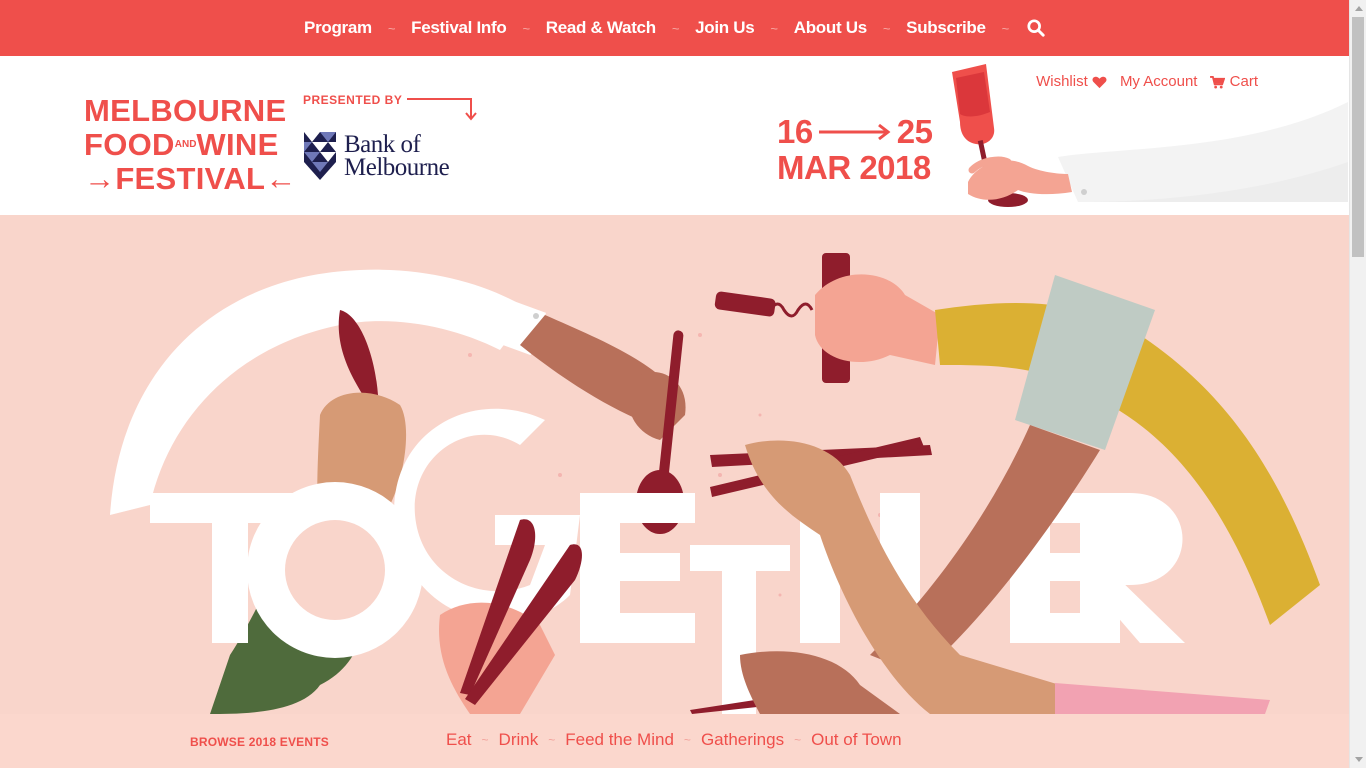 The image size is (1366, 768). I want to click on nav-item-program: Program, so click(338, 28).